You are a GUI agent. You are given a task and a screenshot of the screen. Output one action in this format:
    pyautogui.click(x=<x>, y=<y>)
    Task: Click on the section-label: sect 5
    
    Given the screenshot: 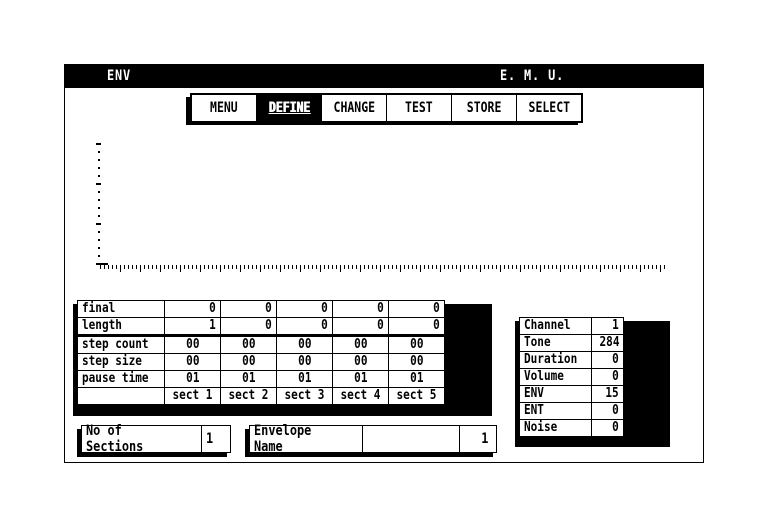 What is the action you would take?
    pyautogui.click(x=417, y=396)
    